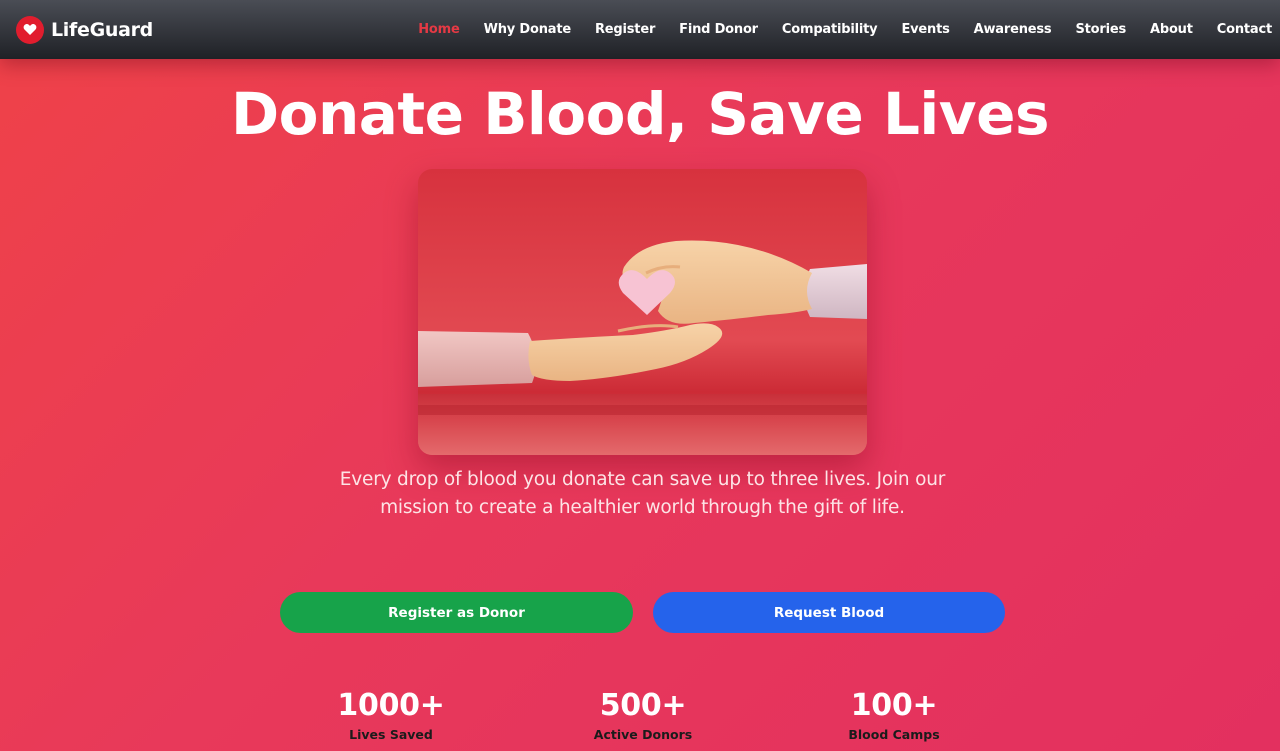 The image size is (1280, 751). What do you see at coordinates (439, 29) in the screenshot?
I see `nav-item-home: Home` at bounding box center [439, 29].